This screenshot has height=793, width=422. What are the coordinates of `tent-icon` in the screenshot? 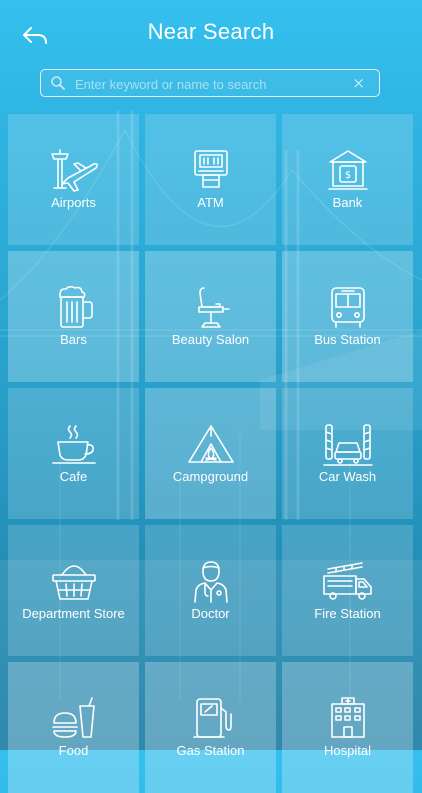 It's located at (211, 444).